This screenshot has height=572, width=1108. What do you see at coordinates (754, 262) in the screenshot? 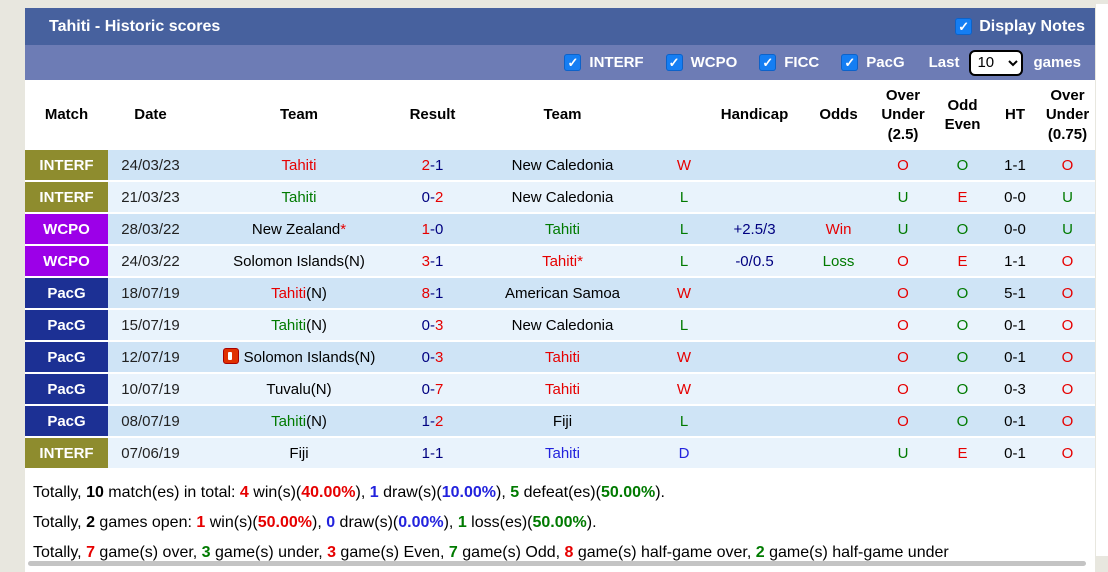
I see `handicap-cell: -0/0.5` at bounding box center [754, 262].